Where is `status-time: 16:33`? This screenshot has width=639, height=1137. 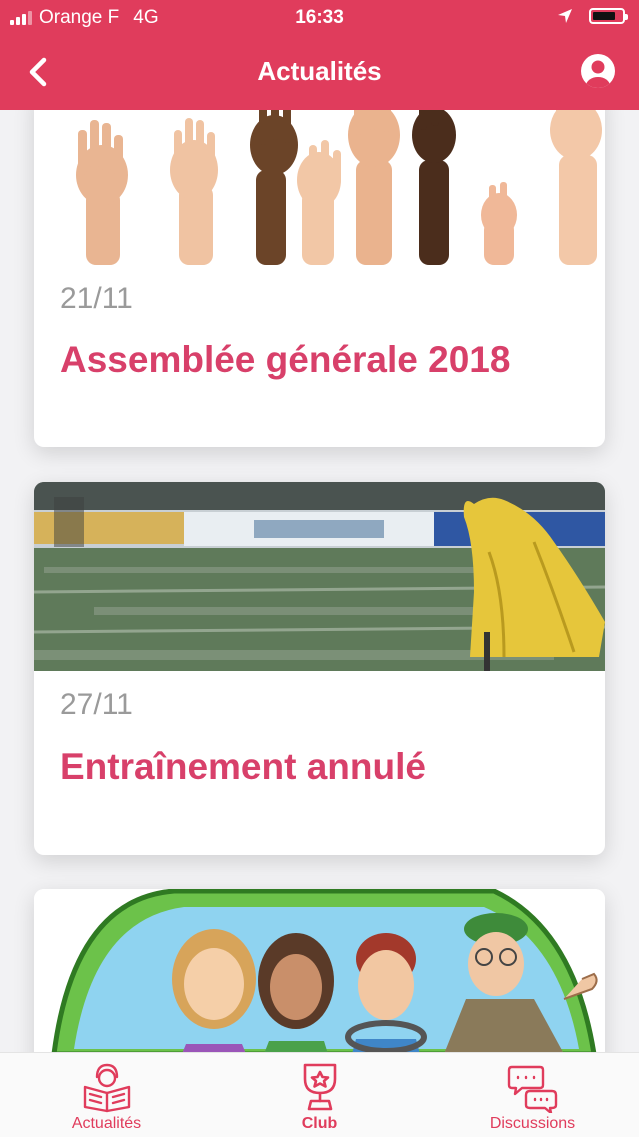
status-time: 16:33 is located at coordinates (319, 17).